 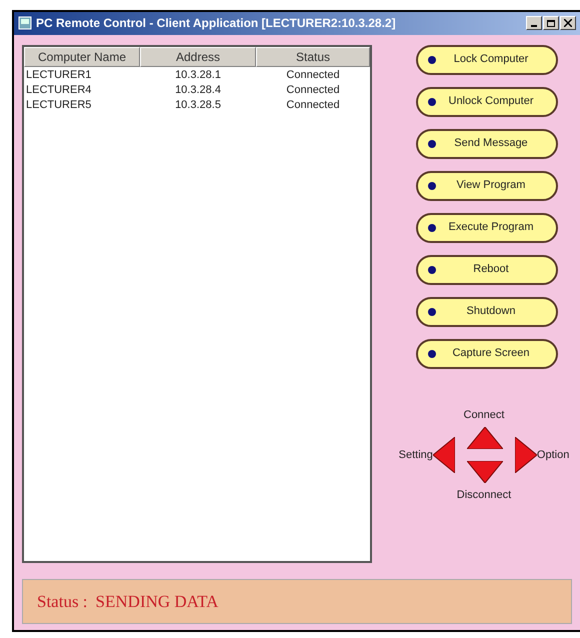 I want to click on column-header: Computer Name, so click(x=82, y=56).